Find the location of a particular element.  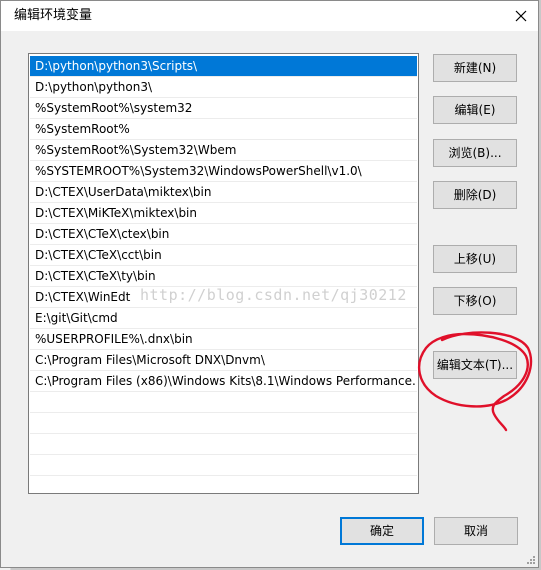

path-list-item: E:\git\Git\cmd is located at coordinates (223, 318).